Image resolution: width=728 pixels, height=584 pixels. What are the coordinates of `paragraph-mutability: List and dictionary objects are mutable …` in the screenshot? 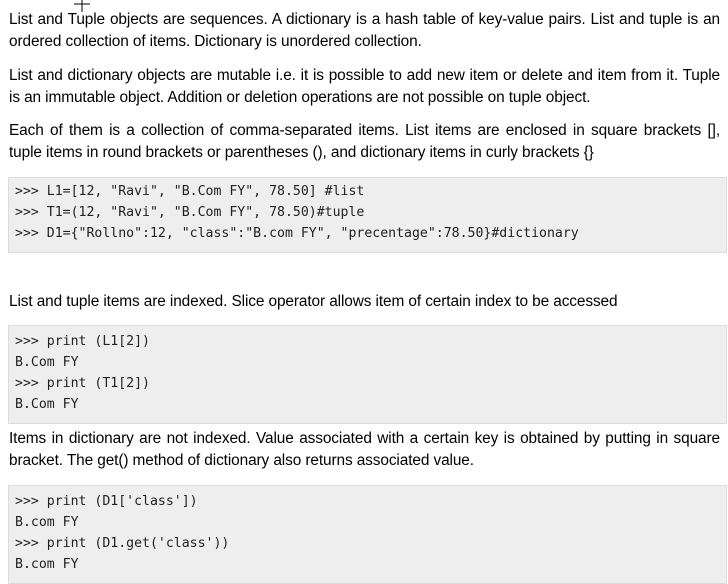 It's located at (364, 86).